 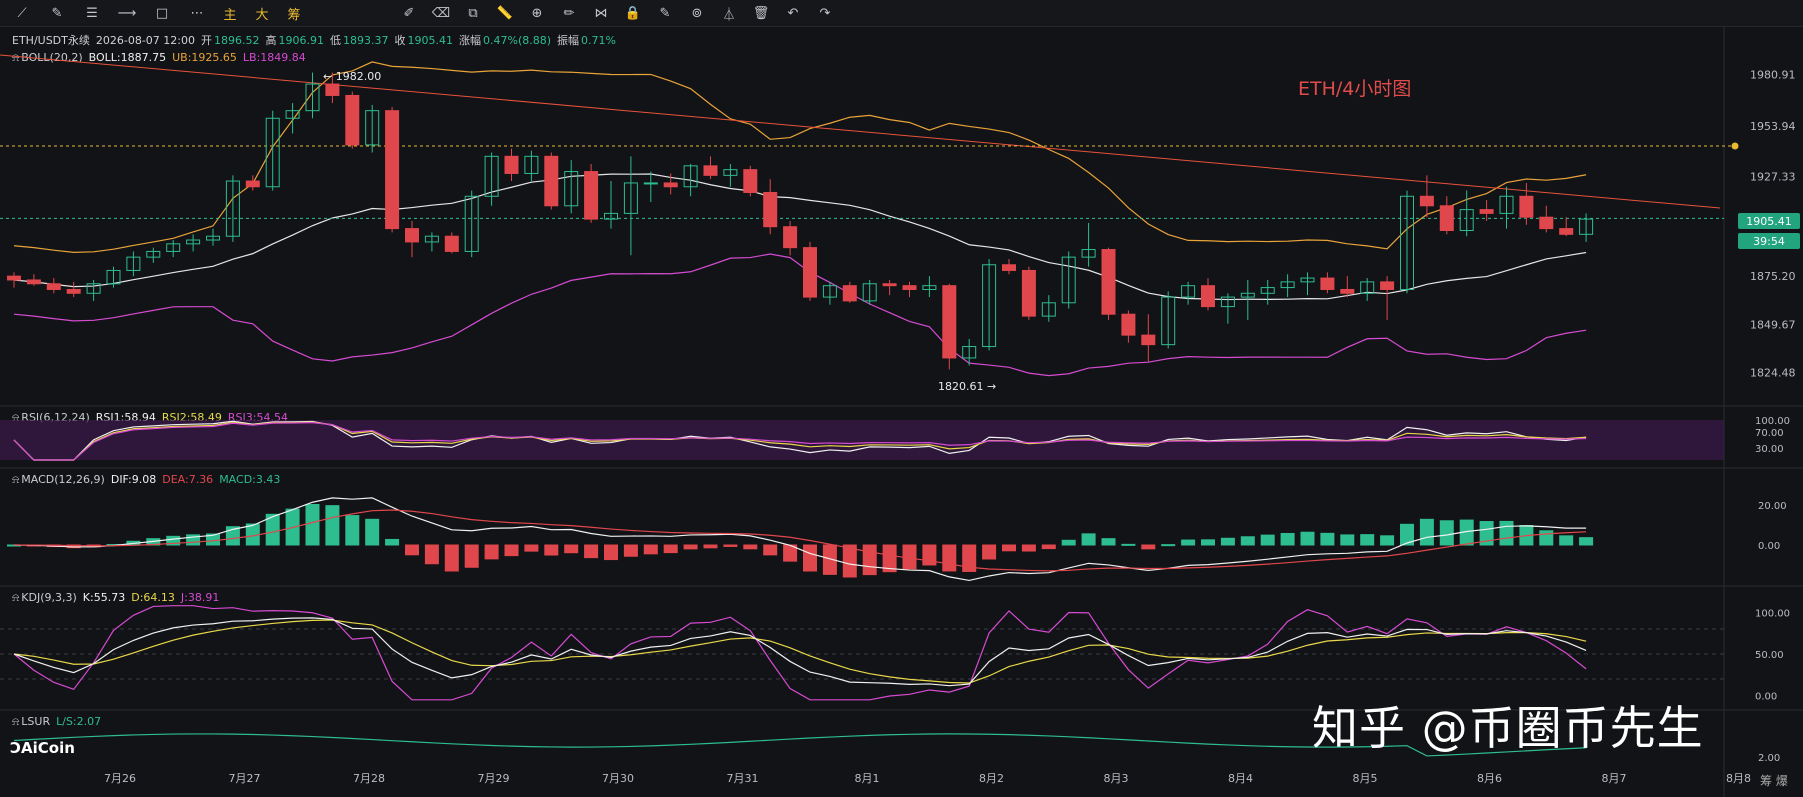 What do you see at coordinates (633, 13) in the screenshot?
I see `lock-icon: 🔒` at bounding box center [633, 13].